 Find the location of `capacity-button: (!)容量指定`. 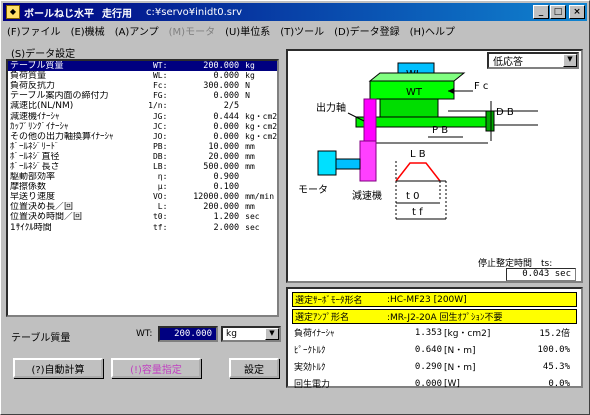

capacity-button: (!)容量指定 is located at coordinates (156, 368).